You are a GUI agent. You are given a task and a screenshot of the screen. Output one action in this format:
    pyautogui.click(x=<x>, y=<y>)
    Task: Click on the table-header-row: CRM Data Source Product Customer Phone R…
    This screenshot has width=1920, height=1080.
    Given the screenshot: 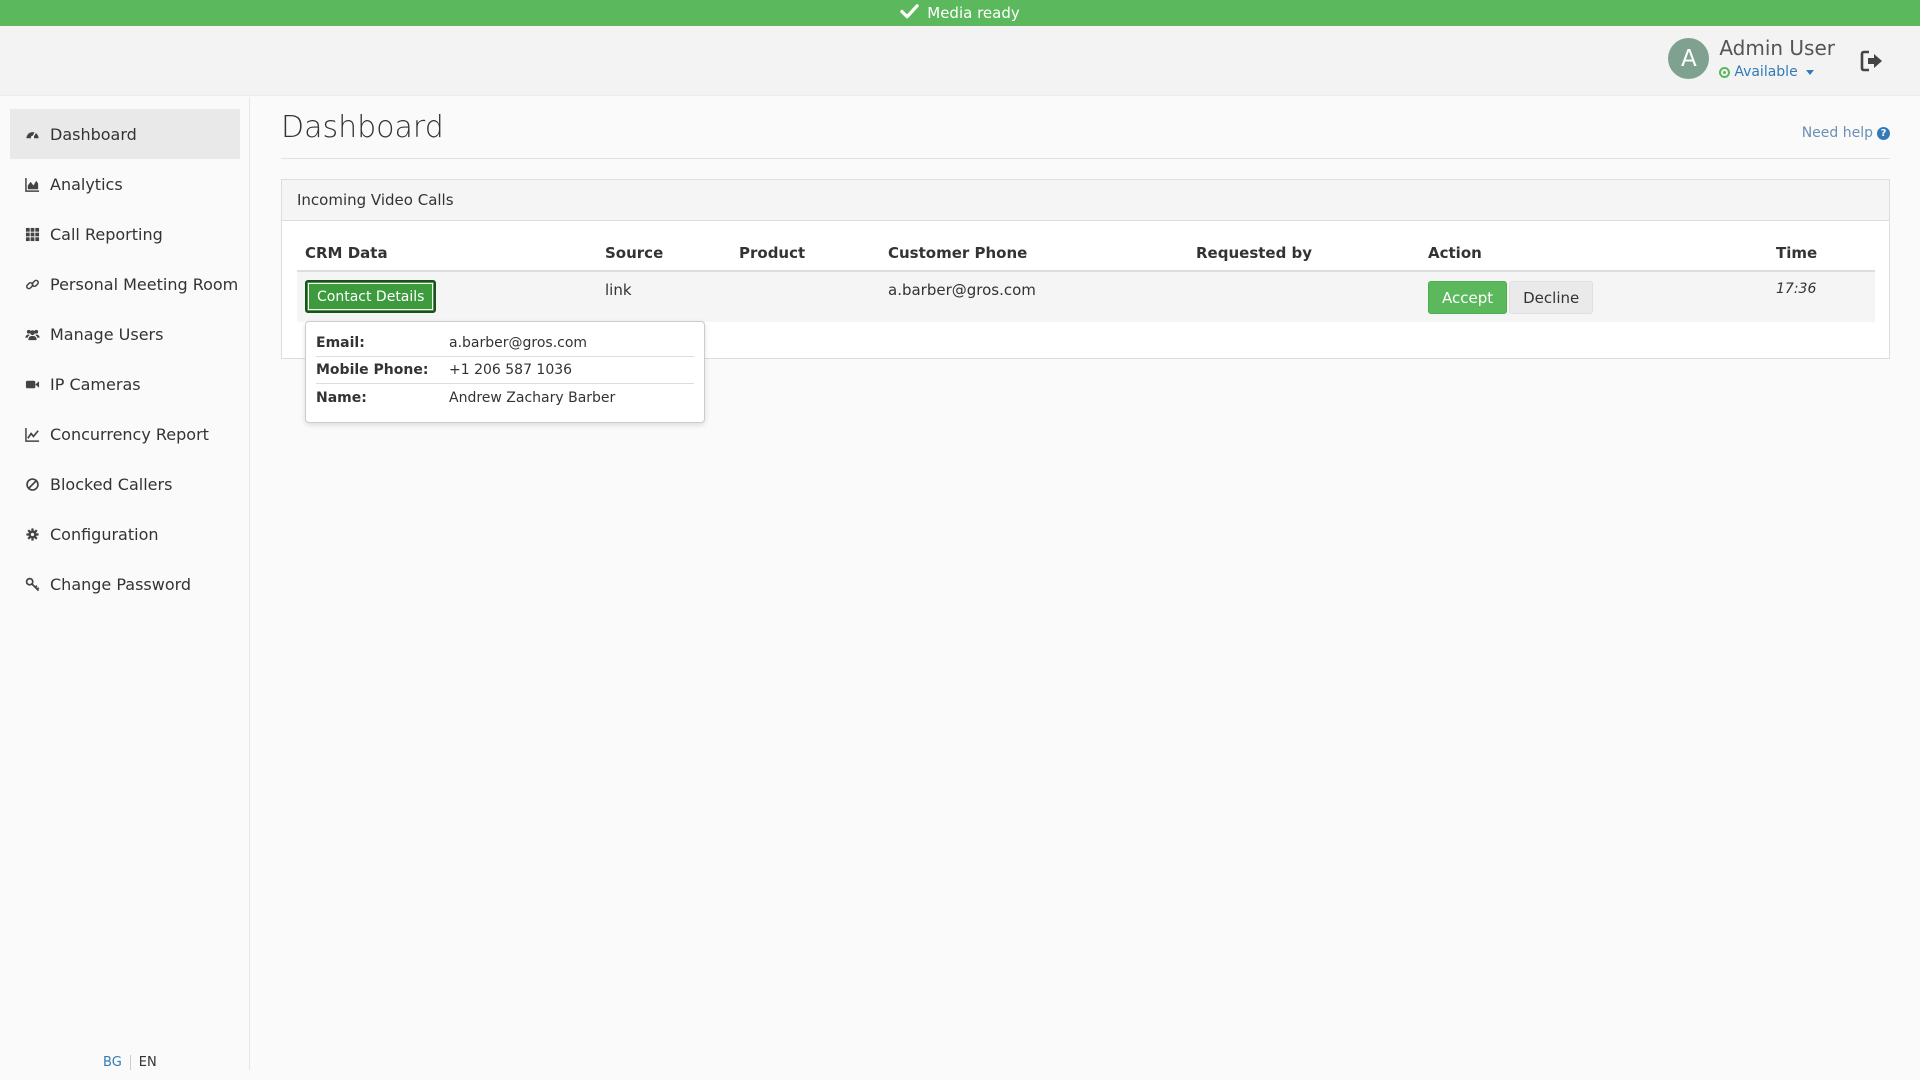 What is the action you would take?
    pyautogui.click(x=1086, y=254)
    